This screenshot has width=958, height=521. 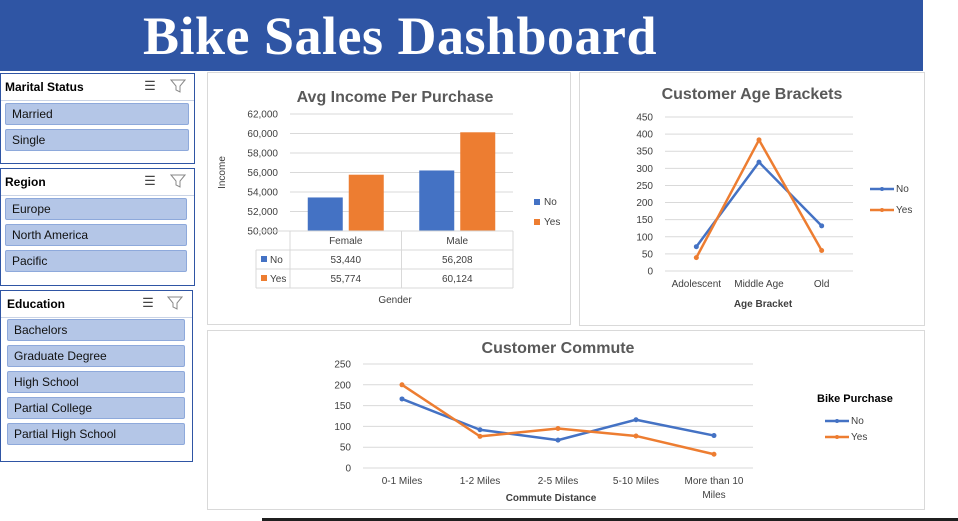 I want to click on legend-marker, so click(x=837, y=437).